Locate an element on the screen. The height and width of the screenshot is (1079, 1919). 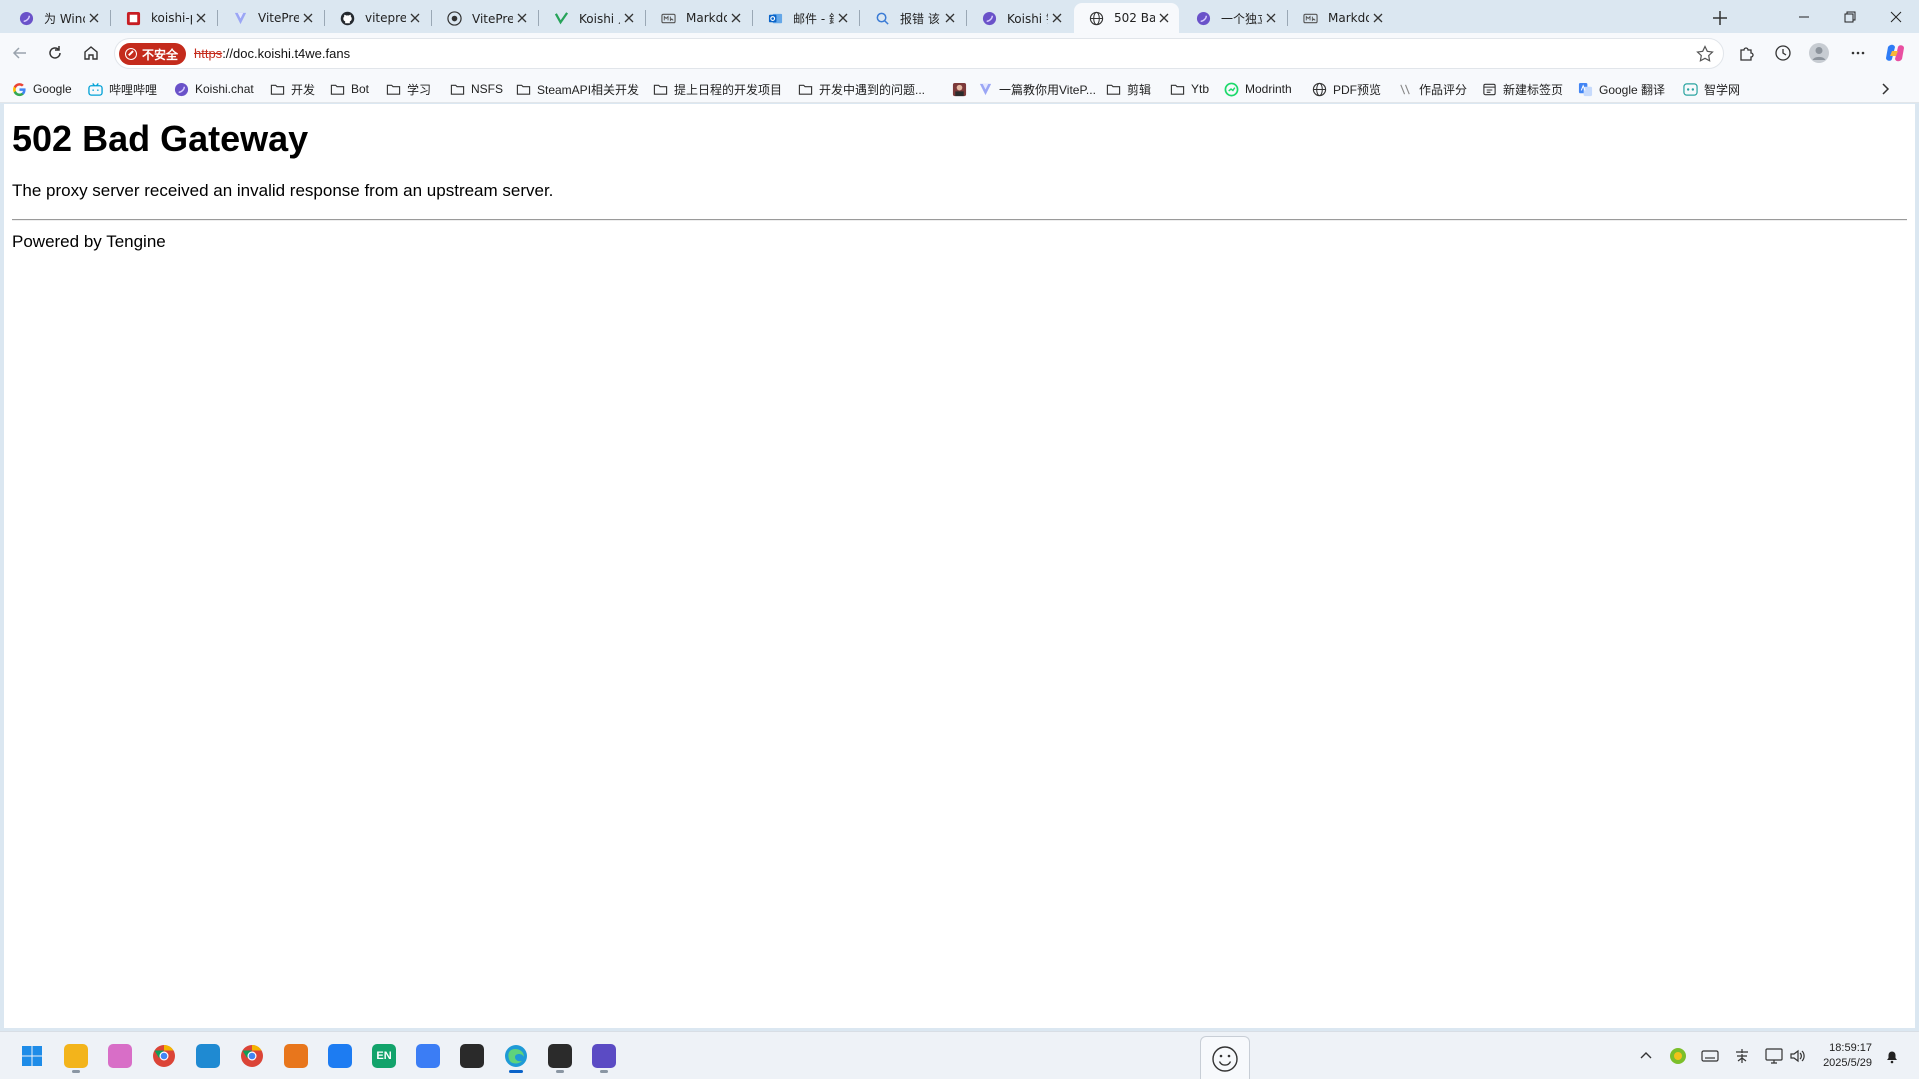
bookmark-folder: SteamAPI相关开发 is located at coordinates (577, 89).